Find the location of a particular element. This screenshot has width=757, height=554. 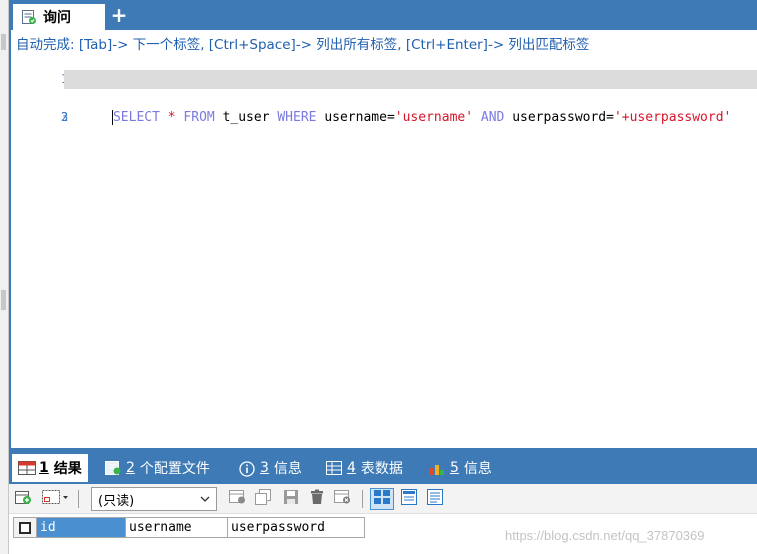

tab-info-label: 信息 is located at coordinates (287, 469).